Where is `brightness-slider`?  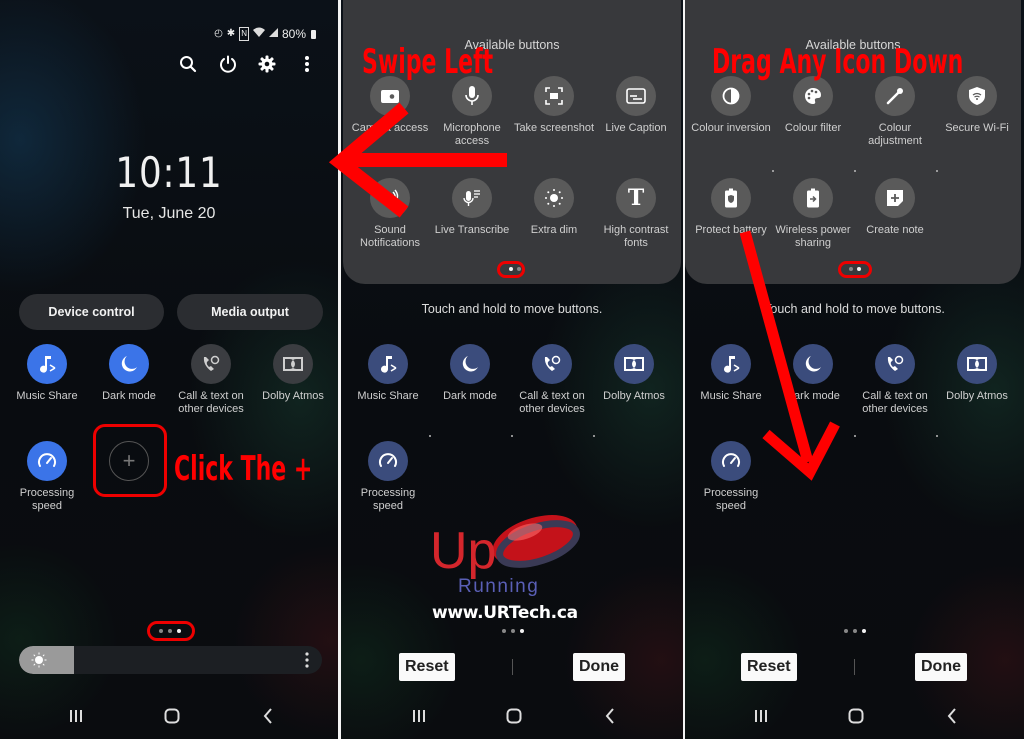
brightness-slider is located at coordinates (170, 660).